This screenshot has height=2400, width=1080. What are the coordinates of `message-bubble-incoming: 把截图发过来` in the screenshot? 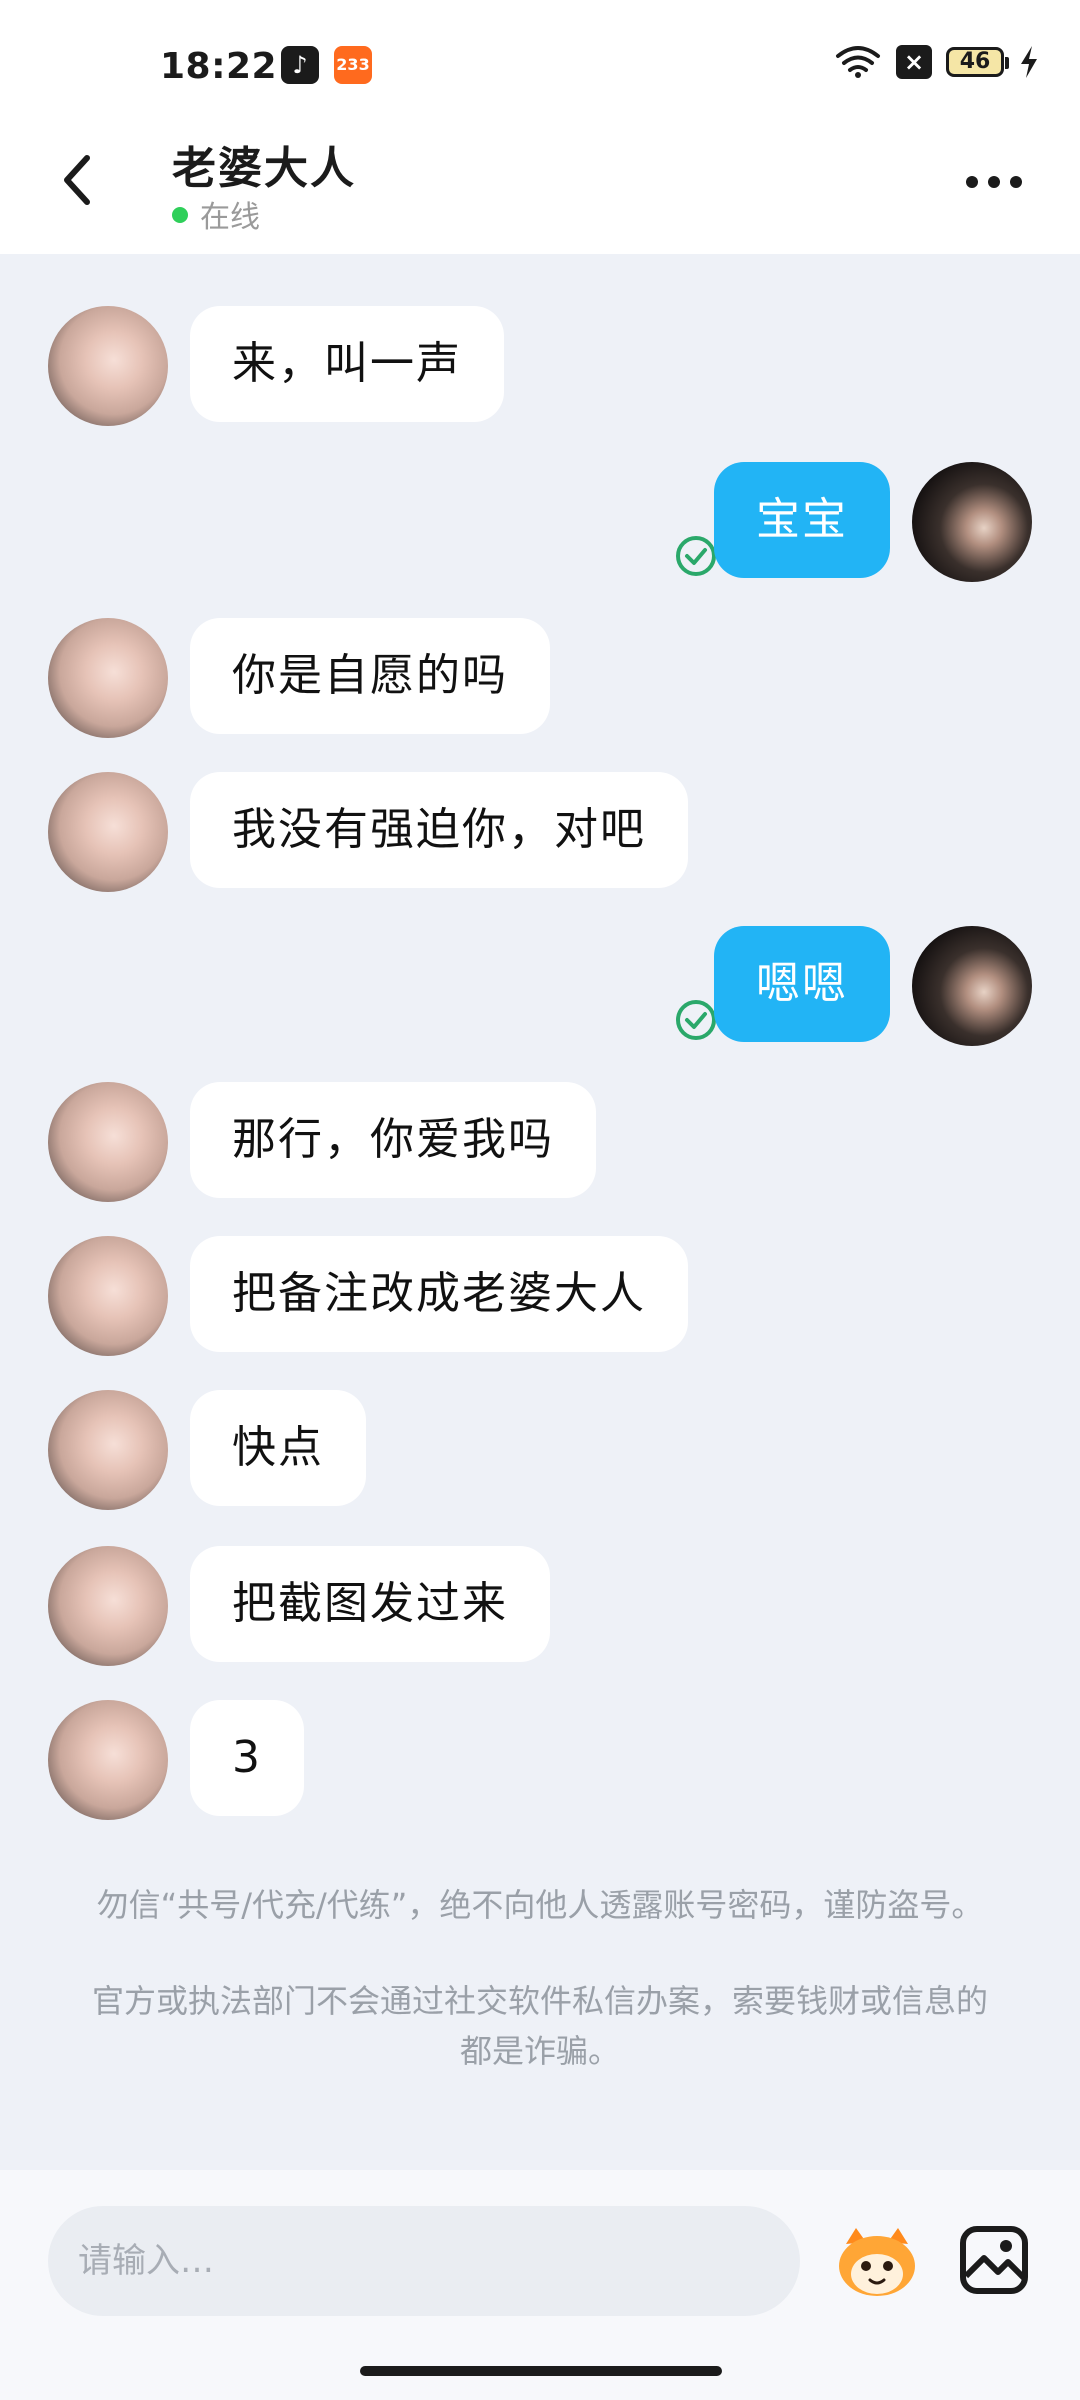 It's located at (370, 1604).